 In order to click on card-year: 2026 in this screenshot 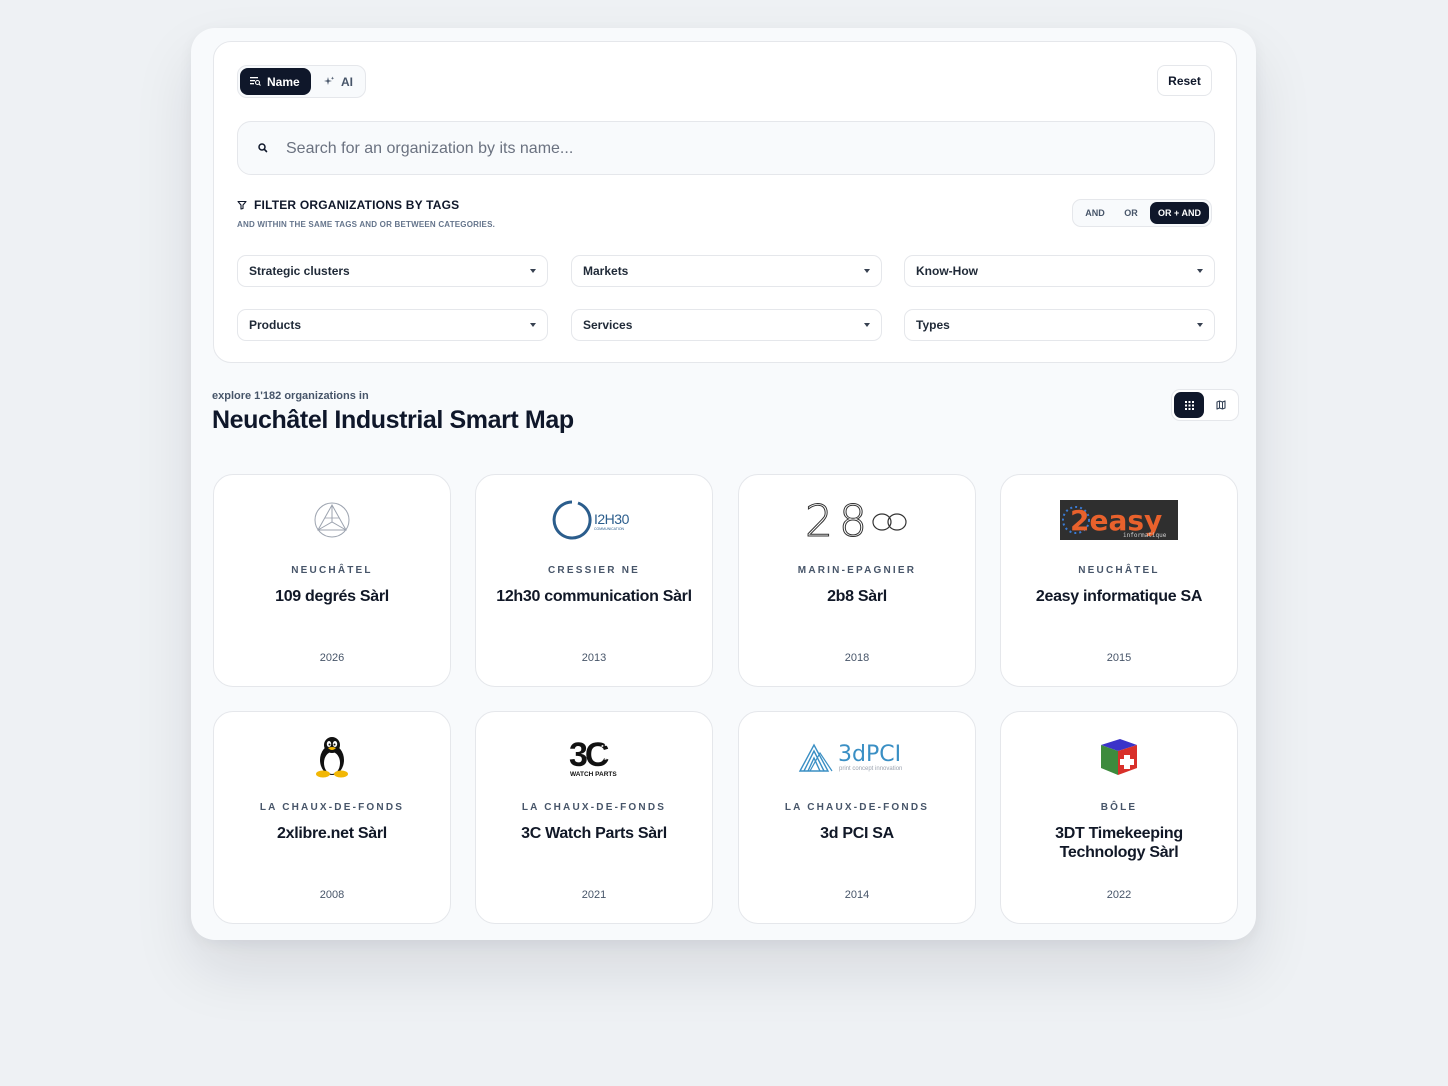, I will do `click(332, 658)`.